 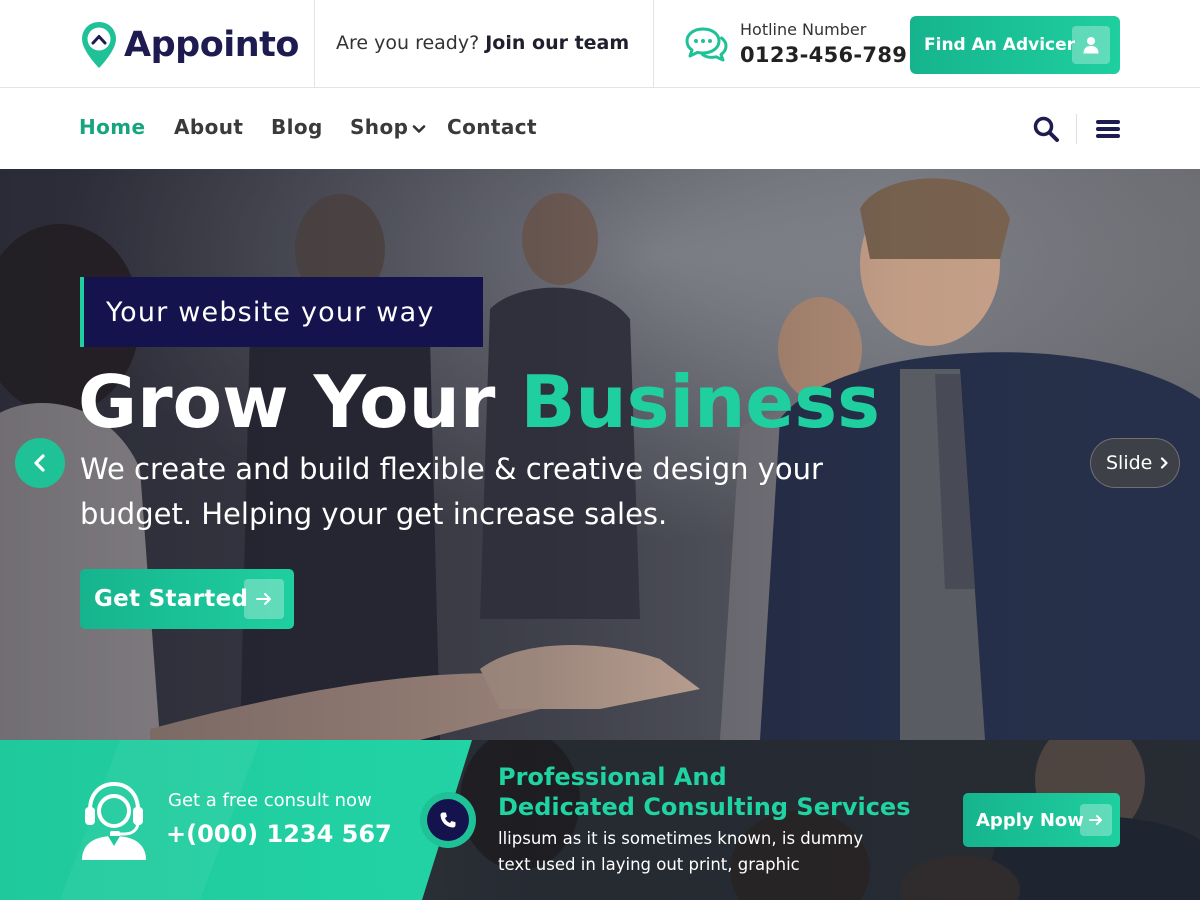 I want to click on slider-prev-button, so click(x=40, y=463).